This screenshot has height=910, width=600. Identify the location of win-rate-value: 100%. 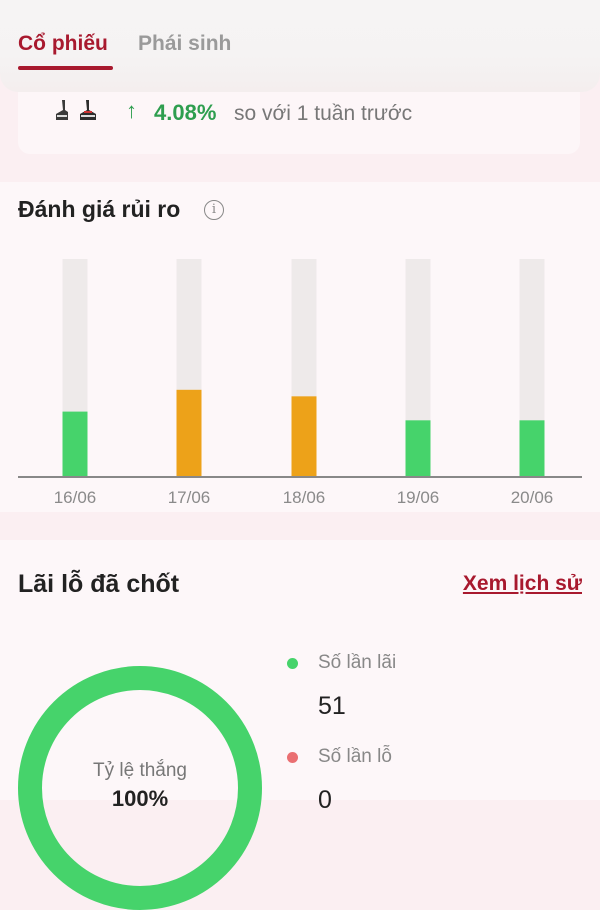
(140, 798).